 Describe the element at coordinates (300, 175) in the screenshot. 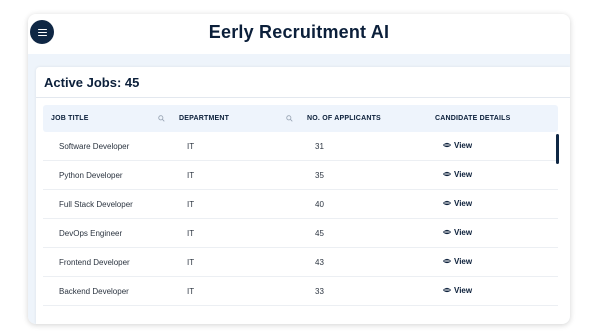

I see `table-row: Python Developer IT 35 View` at that location.